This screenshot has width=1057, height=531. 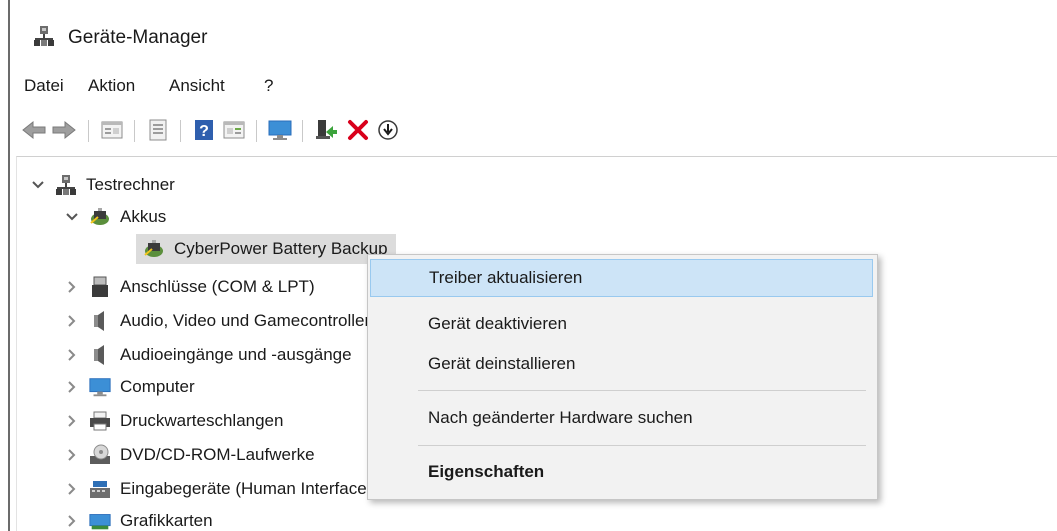 I want to click on tree-item-label: Druckwarteschlangen, so click(x=202, y=420).